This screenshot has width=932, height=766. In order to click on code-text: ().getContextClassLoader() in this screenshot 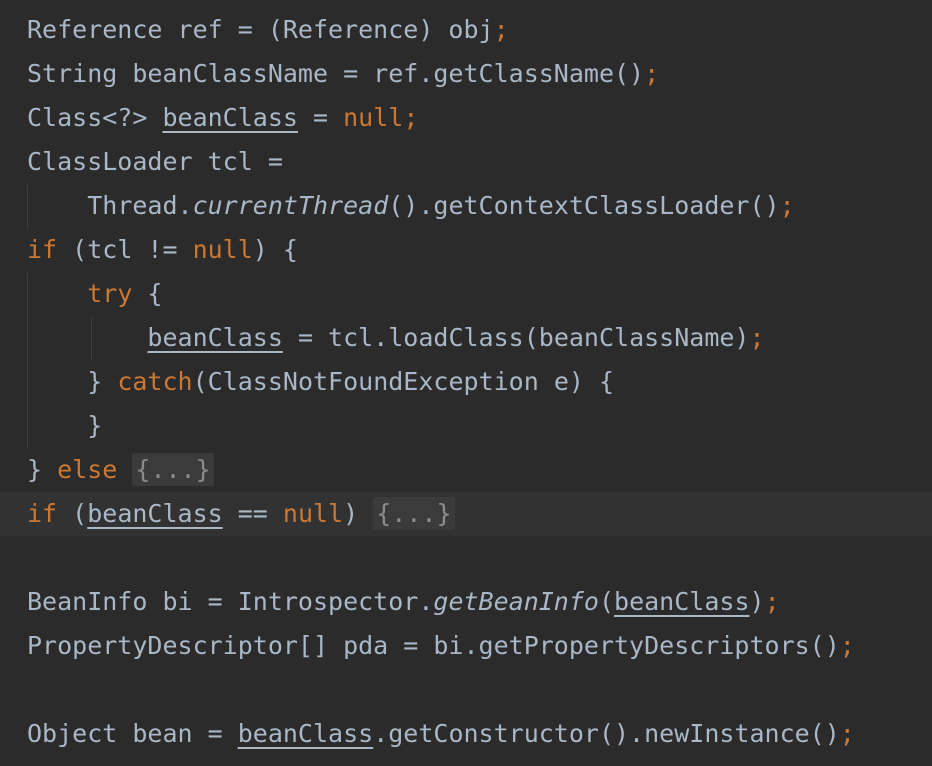, I will do `click(584, 205)`.